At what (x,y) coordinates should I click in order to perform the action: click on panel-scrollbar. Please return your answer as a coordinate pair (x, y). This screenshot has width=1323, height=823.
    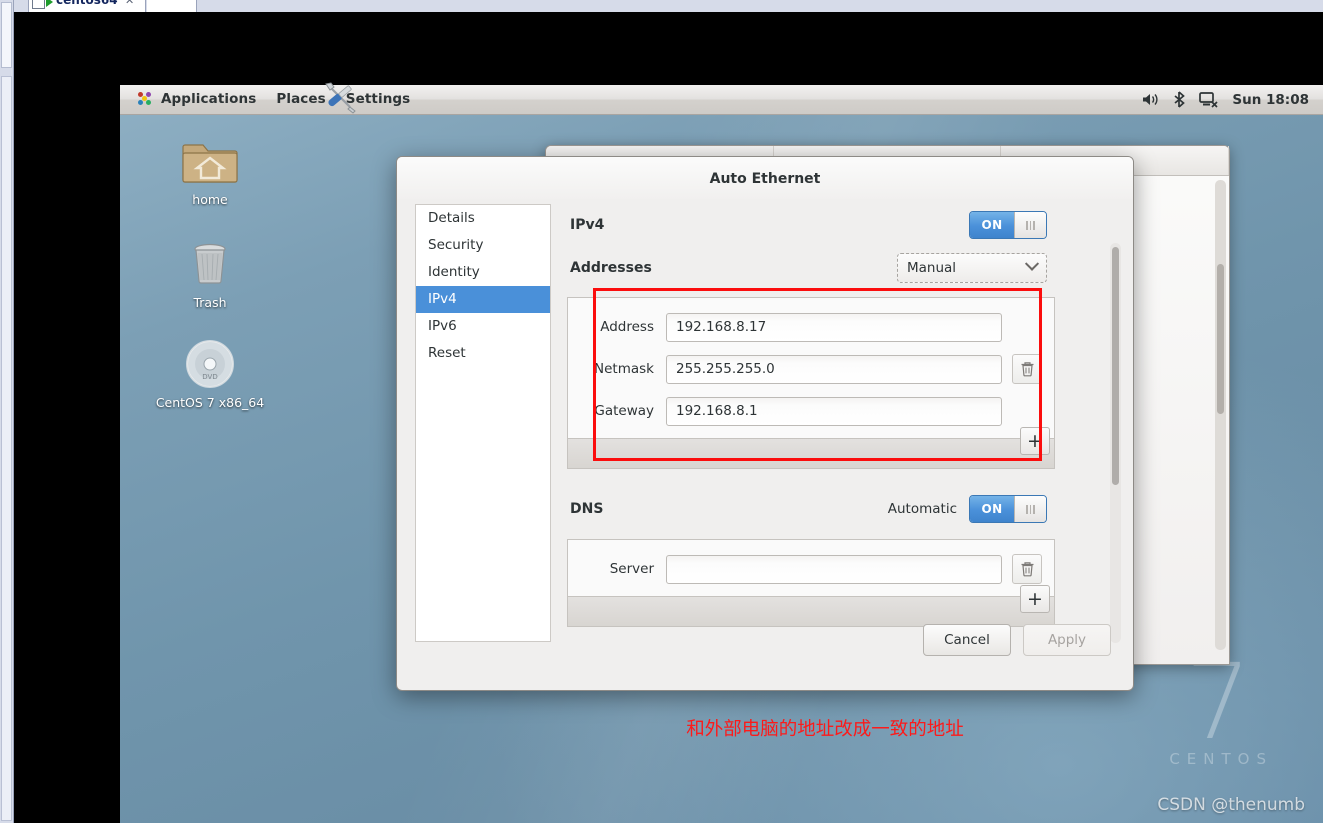
    Looking at the image, I should click on (1115, 443).